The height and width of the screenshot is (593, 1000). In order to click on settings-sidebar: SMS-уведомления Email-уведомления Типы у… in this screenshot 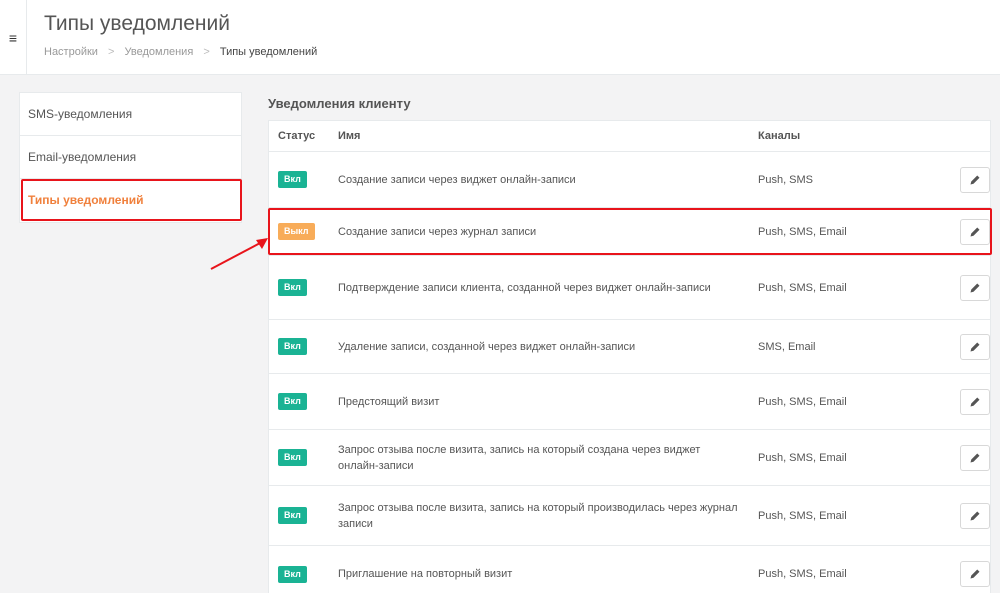, I will do `click(130, 157)`.